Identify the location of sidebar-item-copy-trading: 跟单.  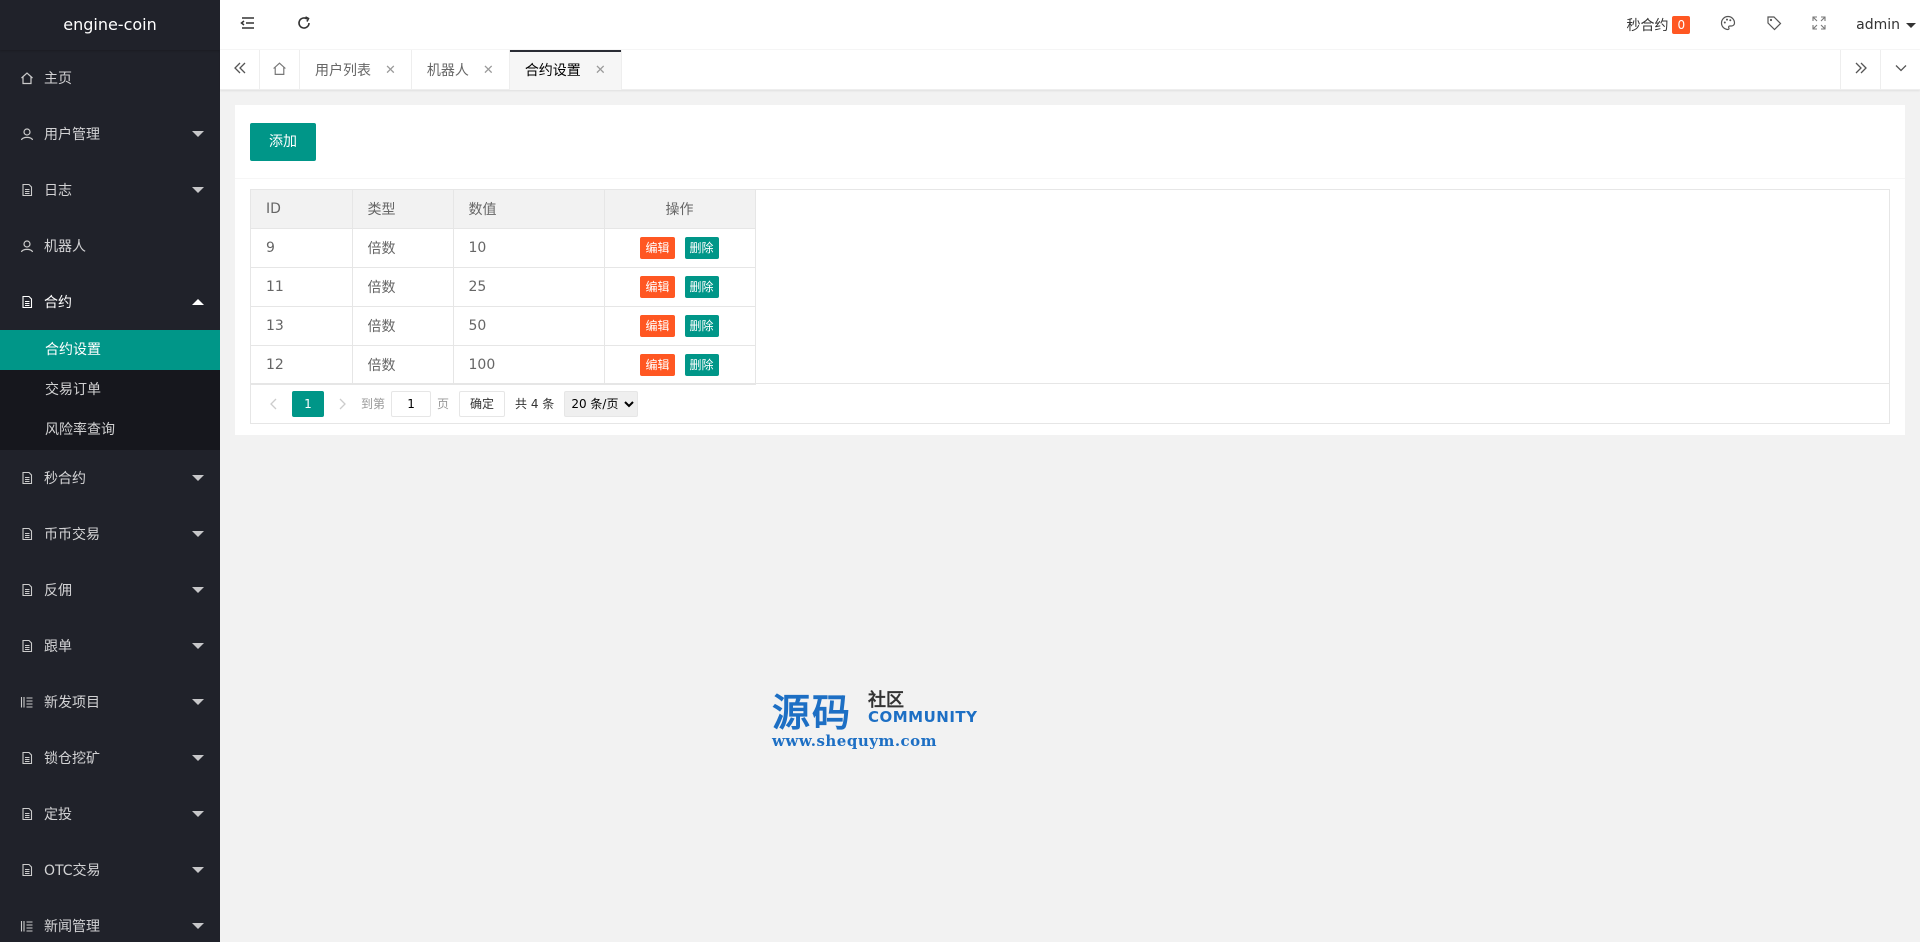
(110, 646).